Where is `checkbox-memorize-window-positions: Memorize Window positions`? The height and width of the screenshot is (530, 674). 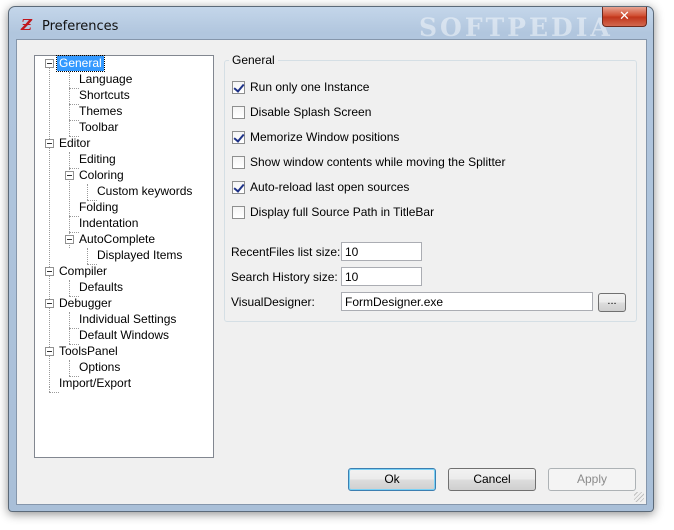 checkbox-memorize-window-positions: Memorize Window positions is located at coordinates (315, 137).